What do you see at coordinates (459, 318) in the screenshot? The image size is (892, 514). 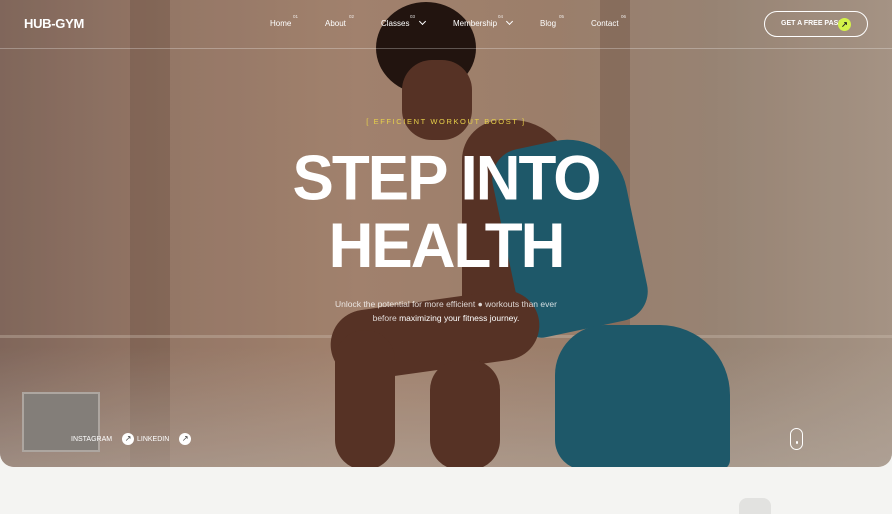 I see `subtitle-highlight: maximizing your fitness journey.` at bounding box center [459, 318].